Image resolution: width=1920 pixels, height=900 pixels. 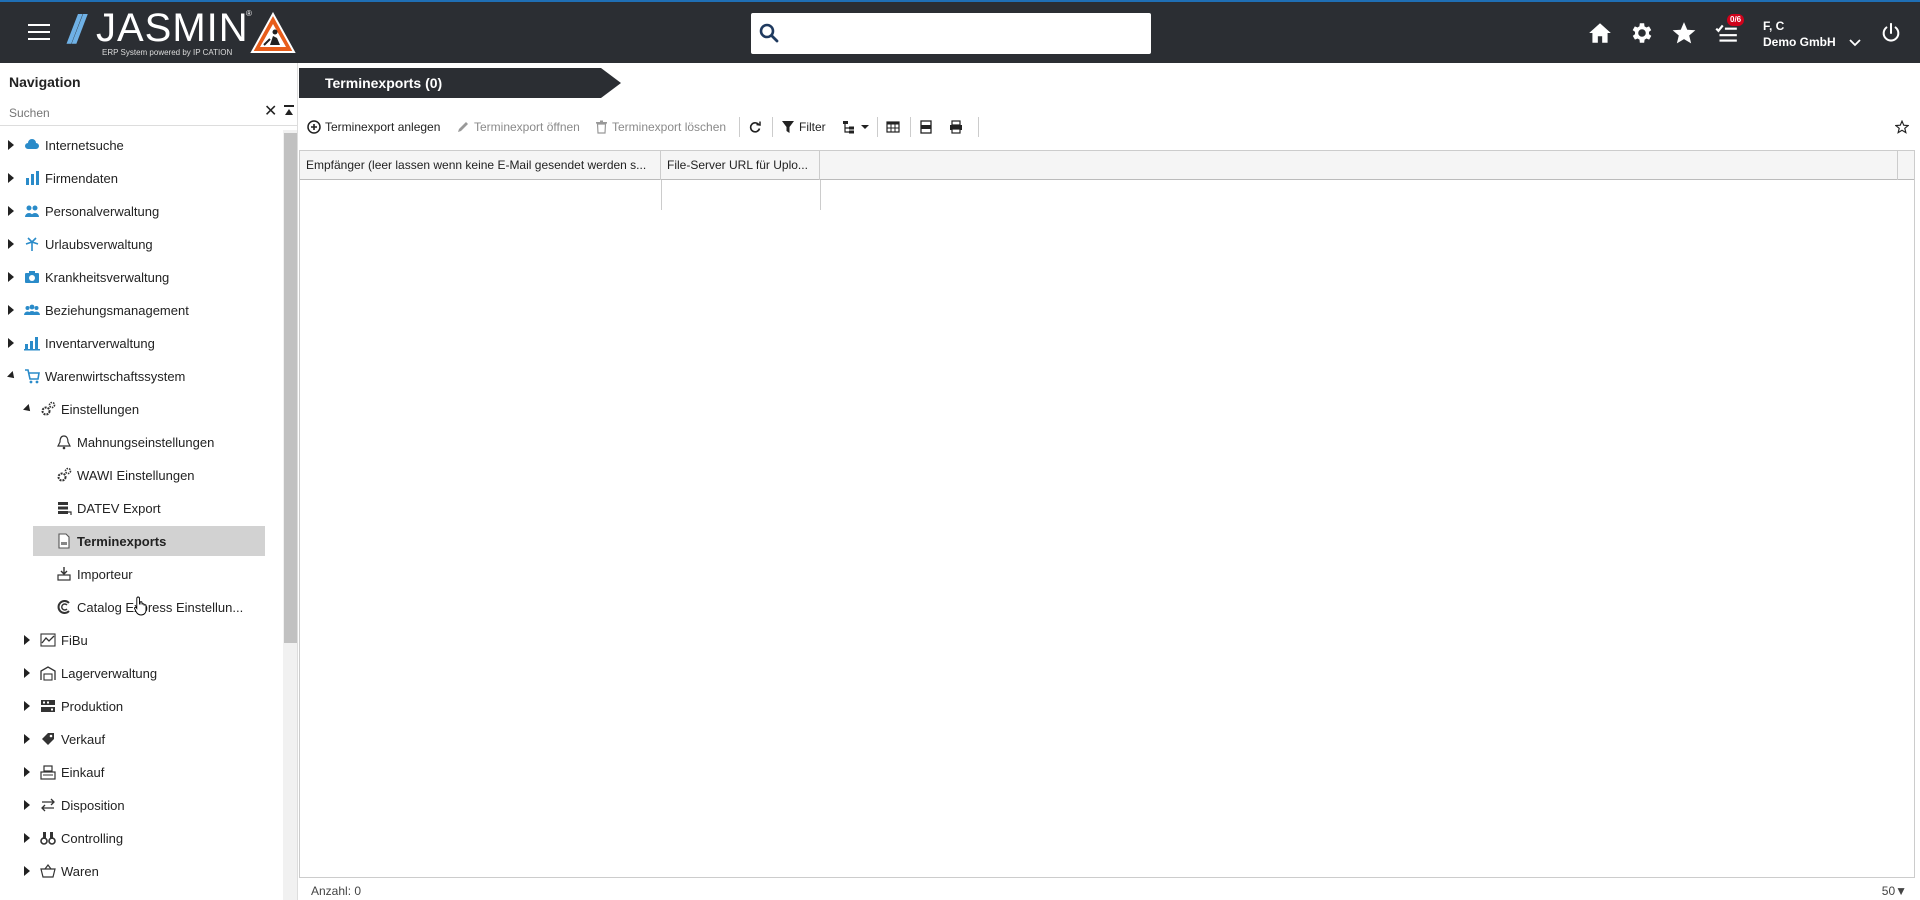 I want to click on print-button, so click(x=956, y=127).